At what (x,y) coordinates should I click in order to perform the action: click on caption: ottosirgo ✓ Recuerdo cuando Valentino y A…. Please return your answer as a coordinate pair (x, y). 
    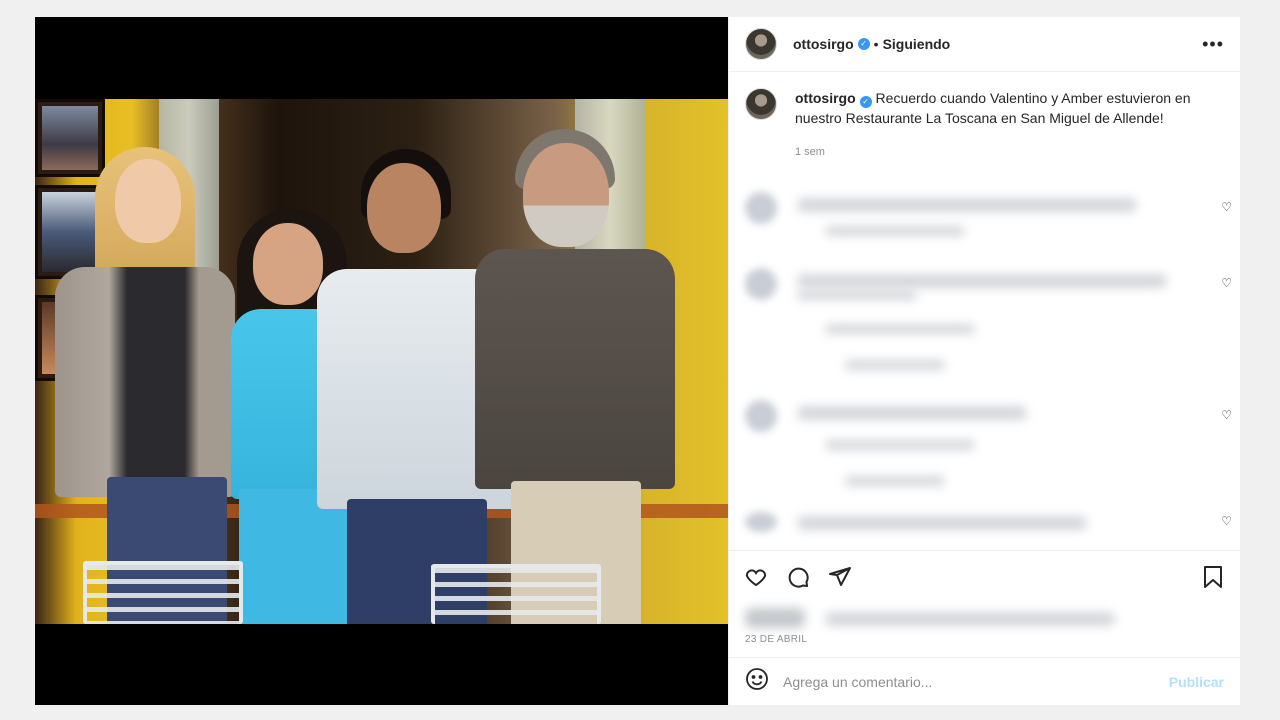
    Looking at the image, I should click on (984, 117).